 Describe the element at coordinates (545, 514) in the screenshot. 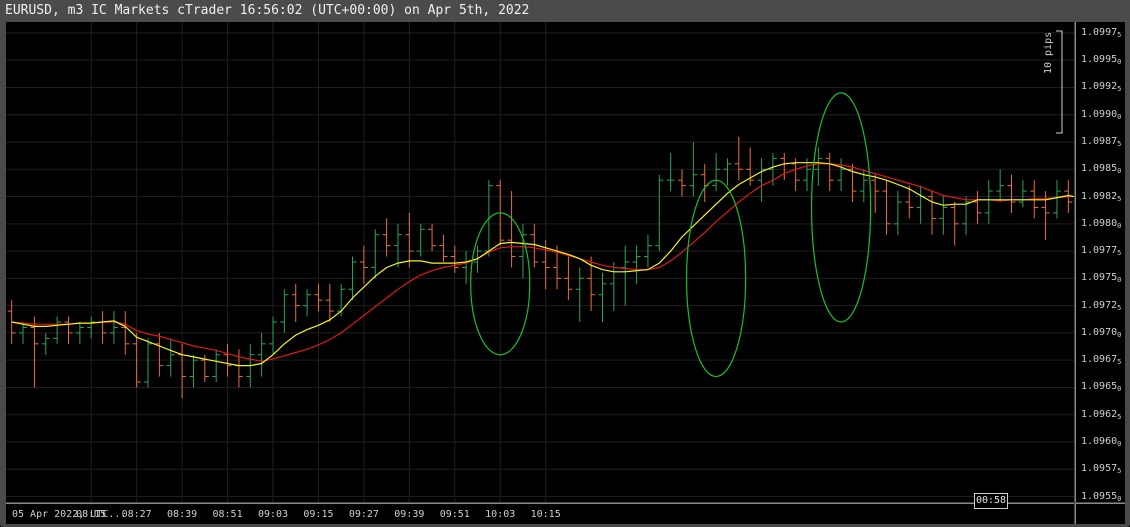

I see `time-tick-label: 10:15` at that location.